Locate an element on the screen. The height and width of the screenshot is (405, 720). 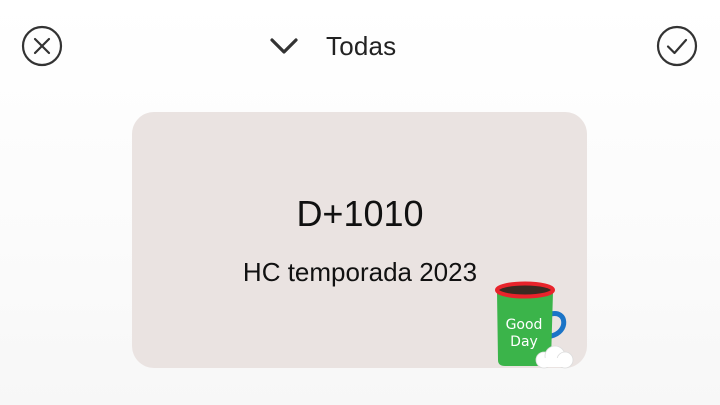
dday-title: HC temporada 2023 is located at coordinates (360, 272).